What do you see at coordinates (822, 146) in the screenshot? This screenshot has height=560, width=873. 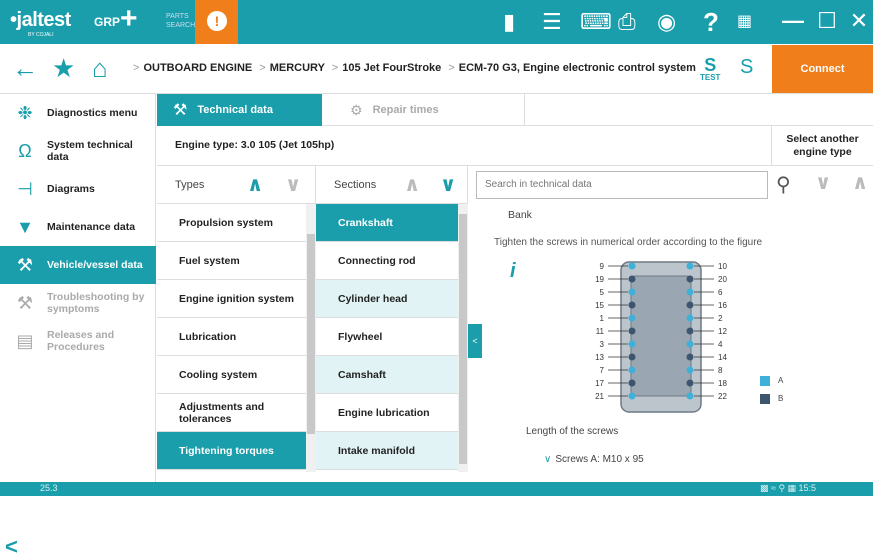 I see `select-engine-button: Select another engine type` at bounding box center [822, 146].